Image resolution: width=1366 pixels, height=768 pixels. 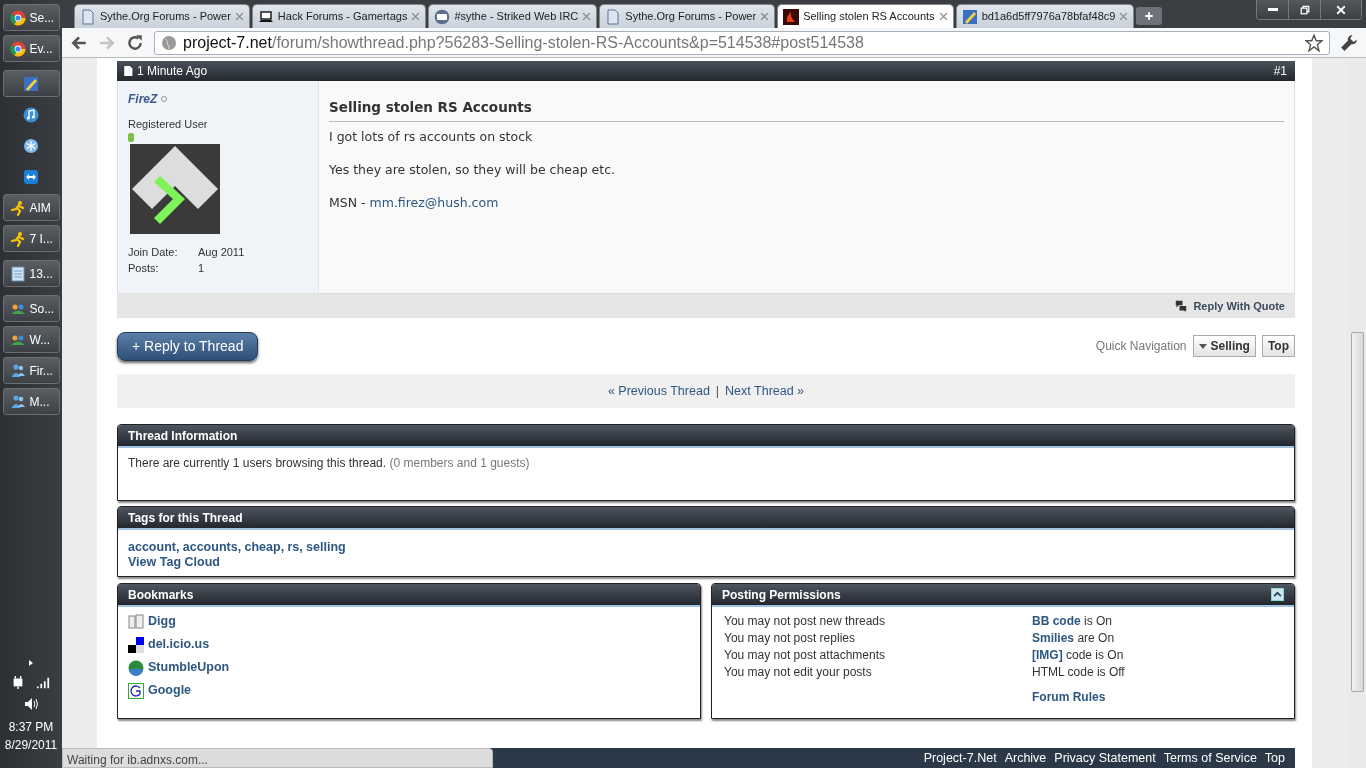 What do you see at coordinates (1069, 697) in the screenshot?
I see `forum-rules-link: Forum Rules` at bounding box center [1069, 697].